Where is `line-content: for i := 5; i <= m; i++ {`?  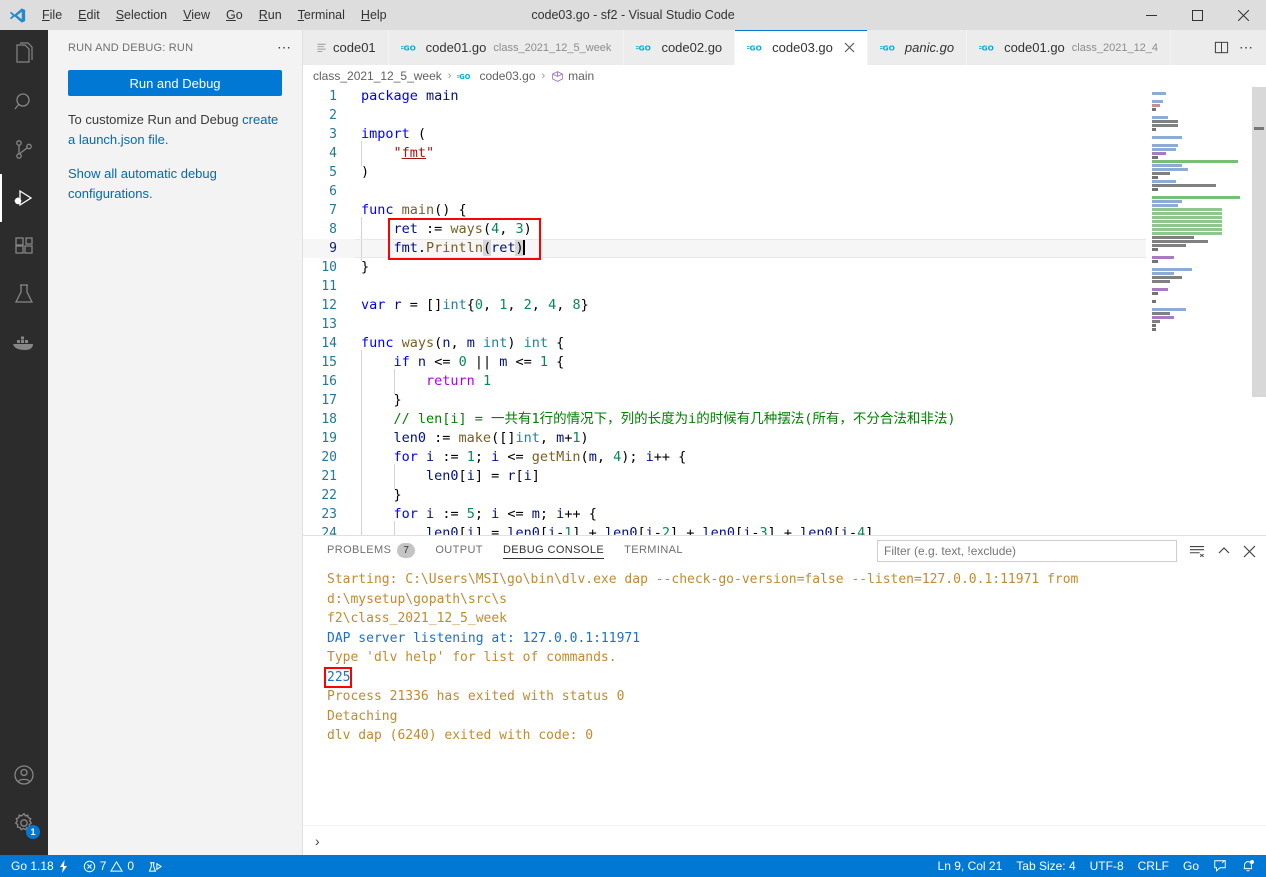 line-content: for i := 5; i <= m; i++ { is located at coordinates (473, 514).